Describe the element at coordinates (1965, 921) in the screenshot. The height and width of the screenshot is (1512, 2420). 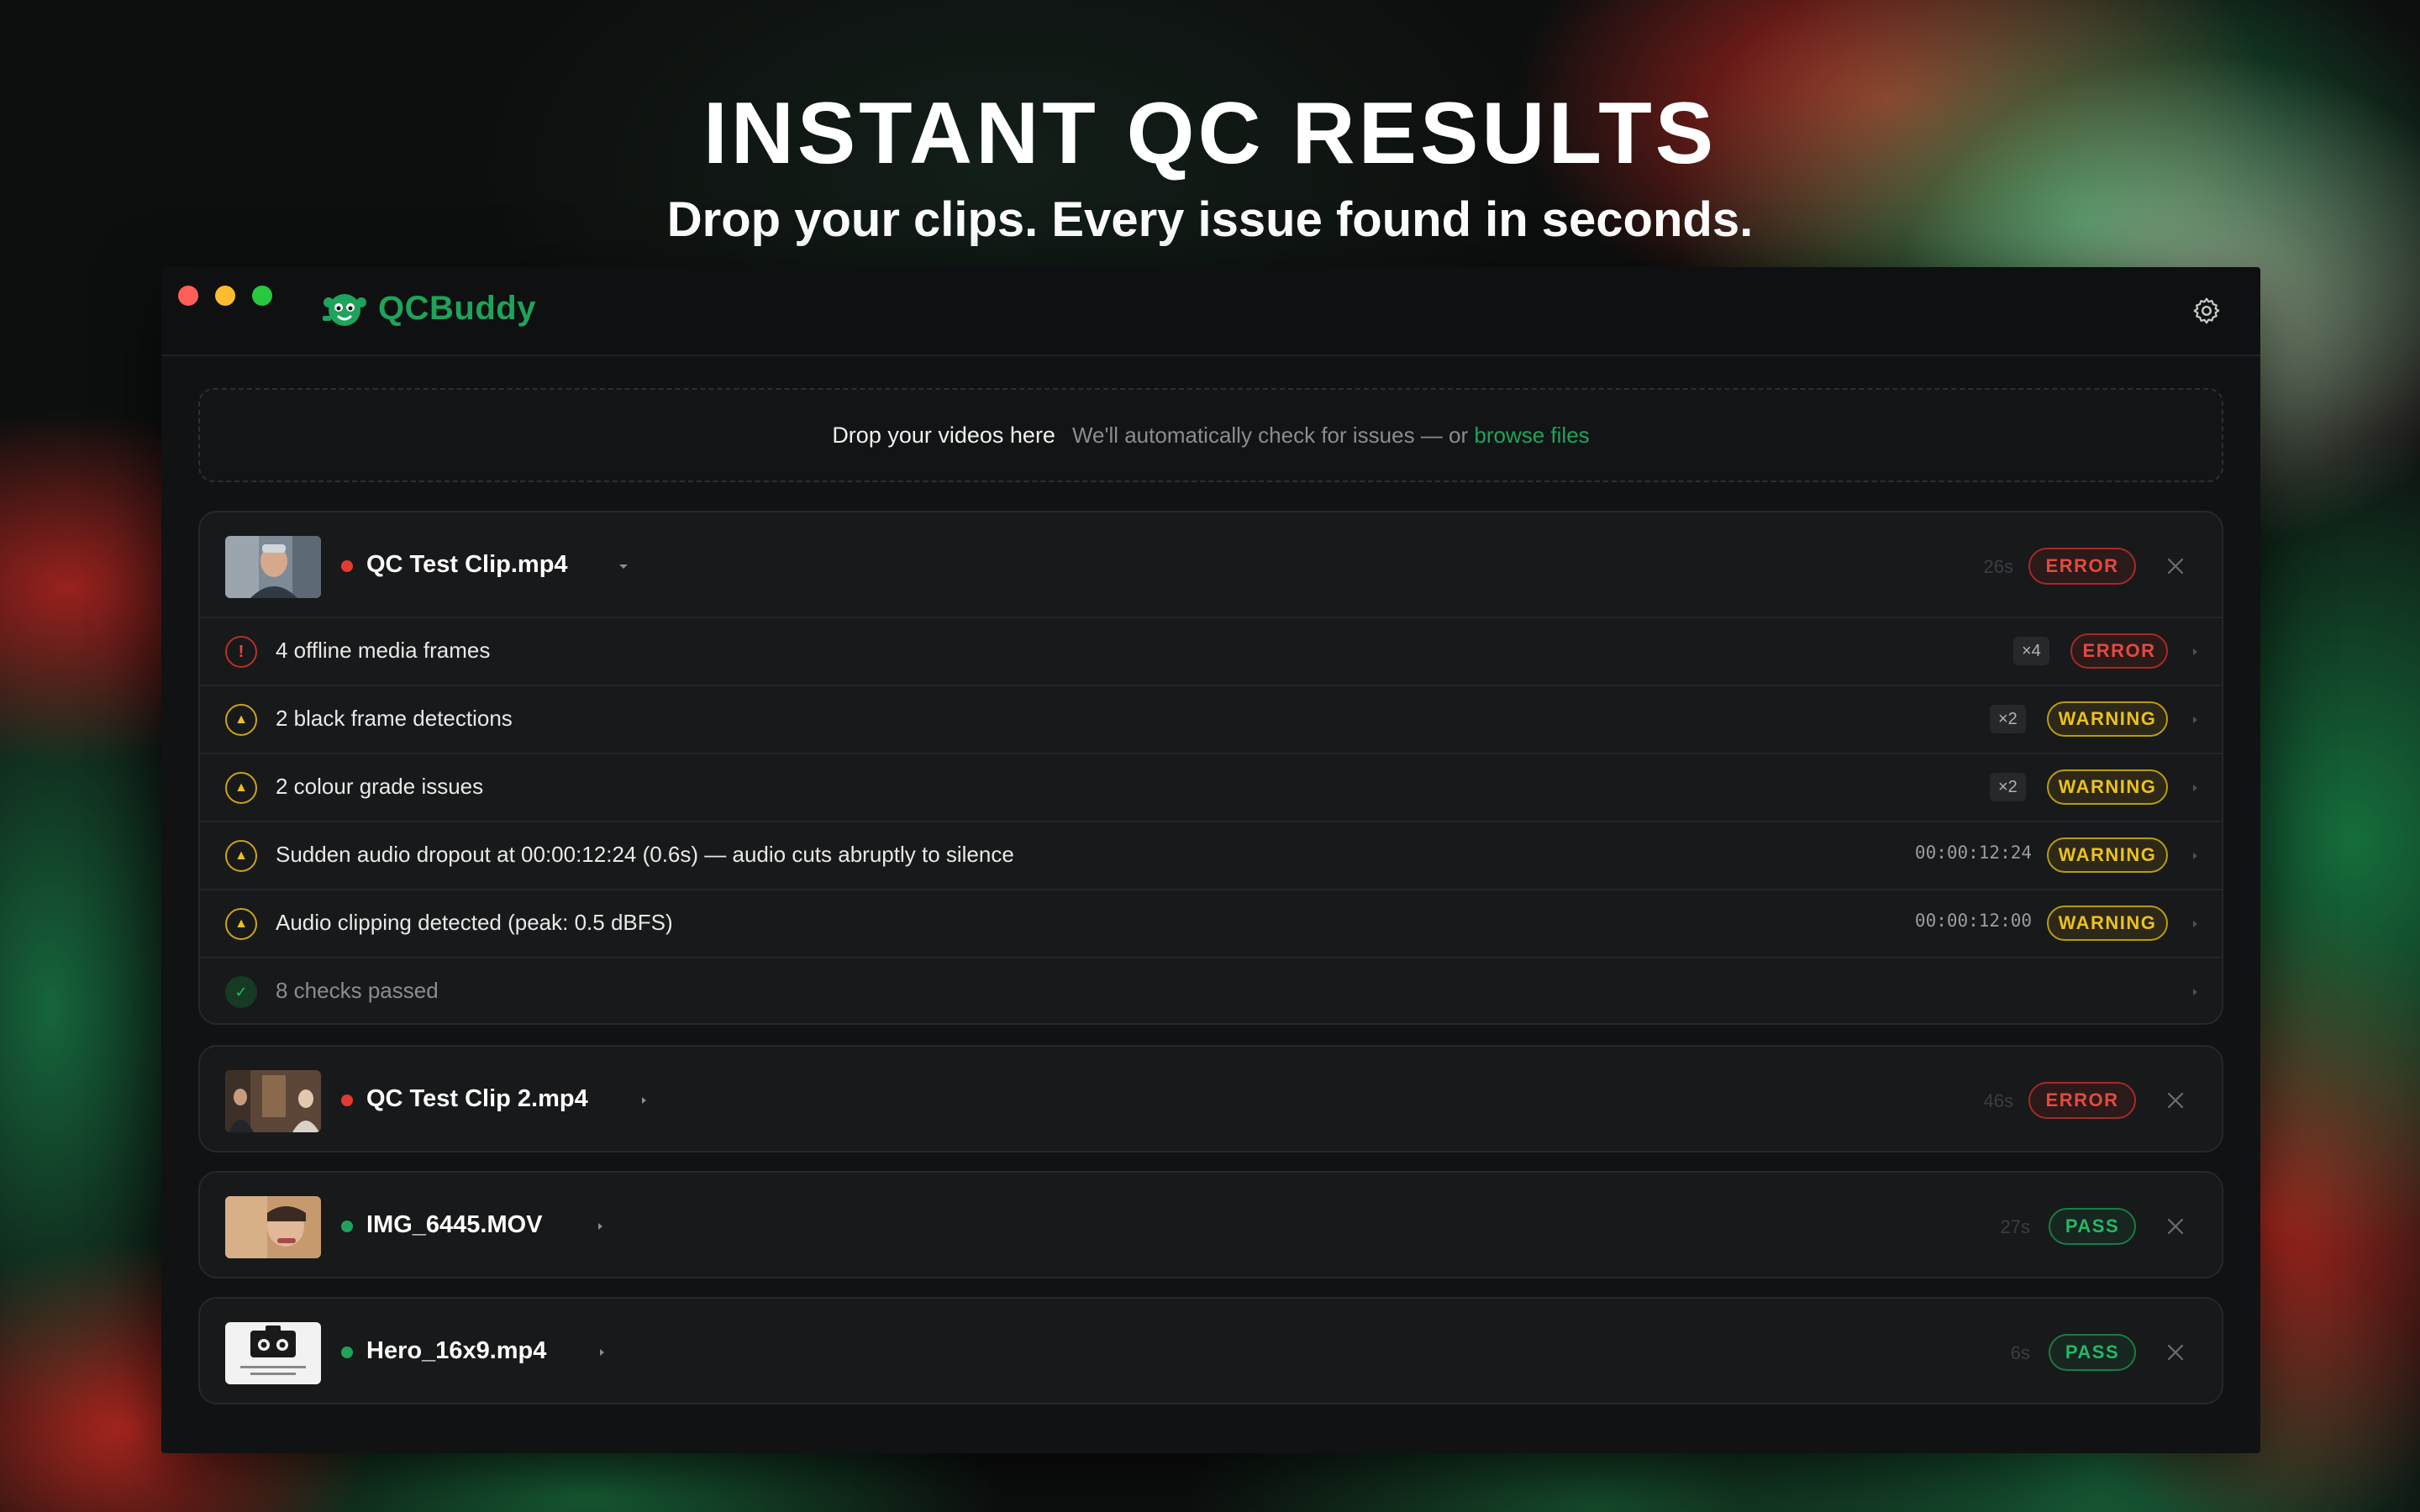
I see `issue-timecode: 00:00:12:00` at that location.